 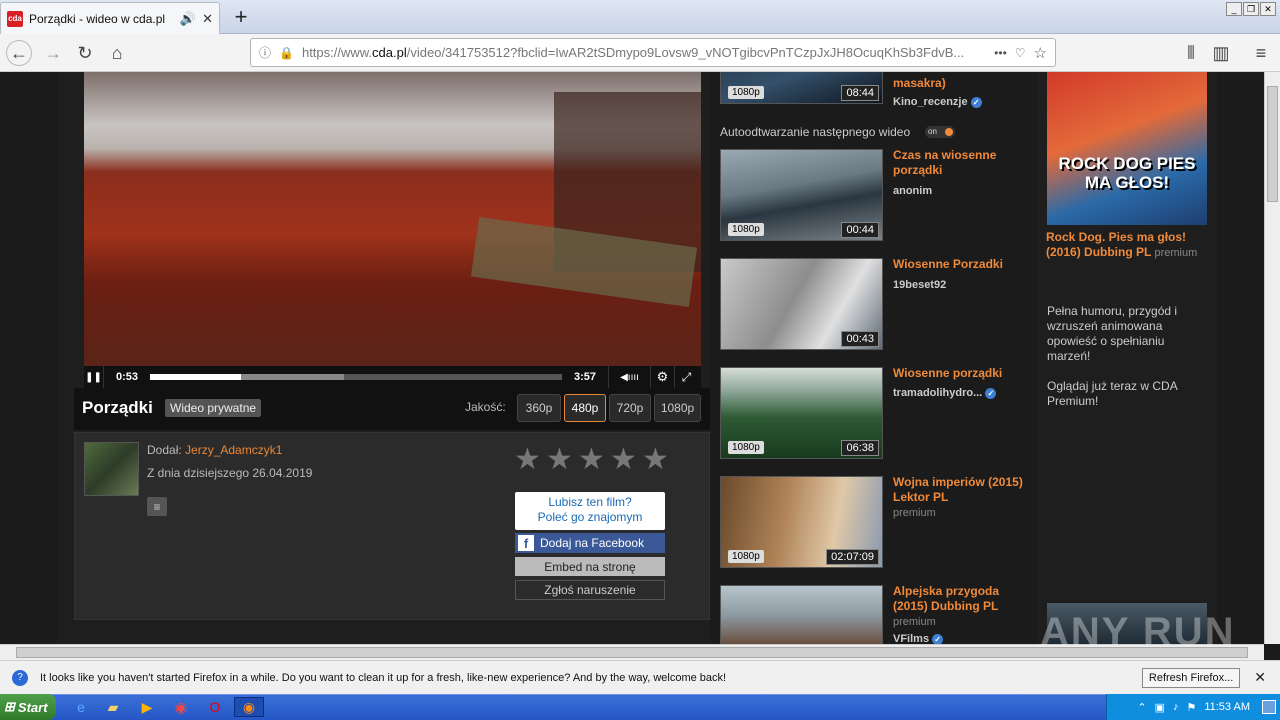 I want to click on description-toggle-icon: ≡, so click(x=157, y=506).